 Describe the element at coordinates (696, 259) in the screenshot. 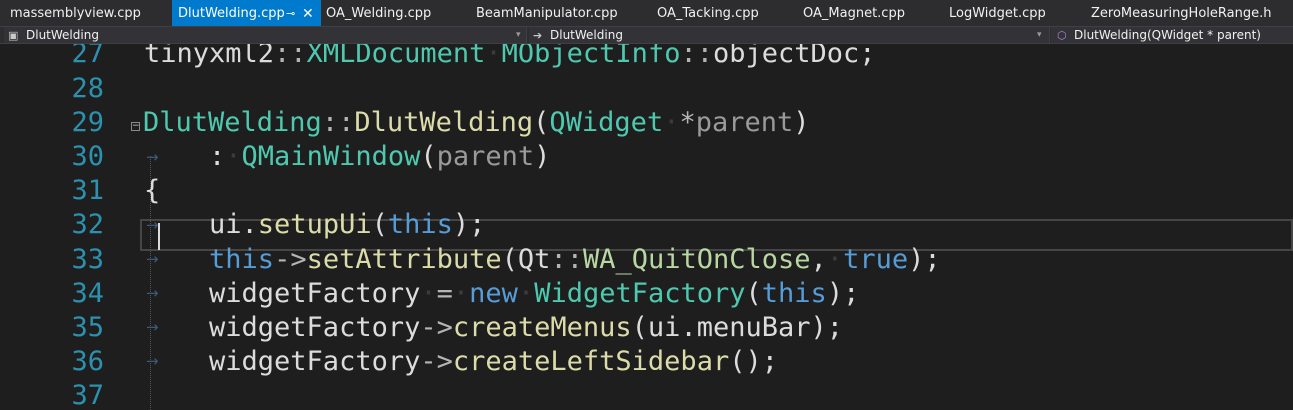

I see `code-token: WA_QuitOnClose` at that location.